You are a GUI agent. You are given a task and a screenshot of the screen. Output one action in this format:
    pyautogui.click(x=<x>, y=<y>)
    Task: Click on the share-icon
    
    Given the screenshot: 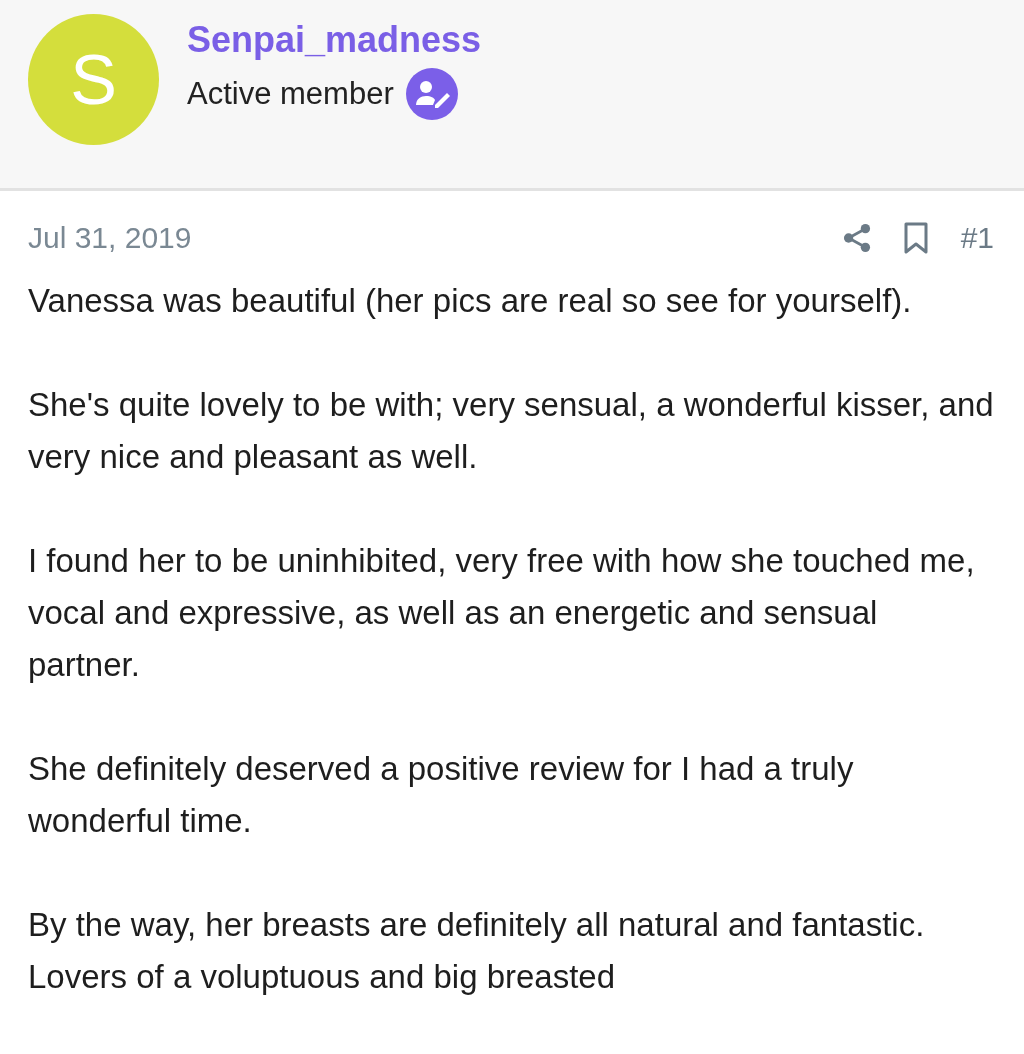 What is the action you would take?
    pyautogui.click(x=856, y=238)
    